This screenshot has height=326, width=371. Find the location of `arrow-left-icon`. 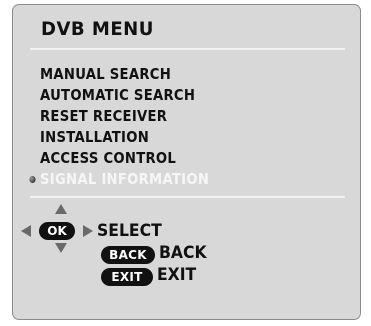

arrow-left-icon is located at coordinates (26, 231).